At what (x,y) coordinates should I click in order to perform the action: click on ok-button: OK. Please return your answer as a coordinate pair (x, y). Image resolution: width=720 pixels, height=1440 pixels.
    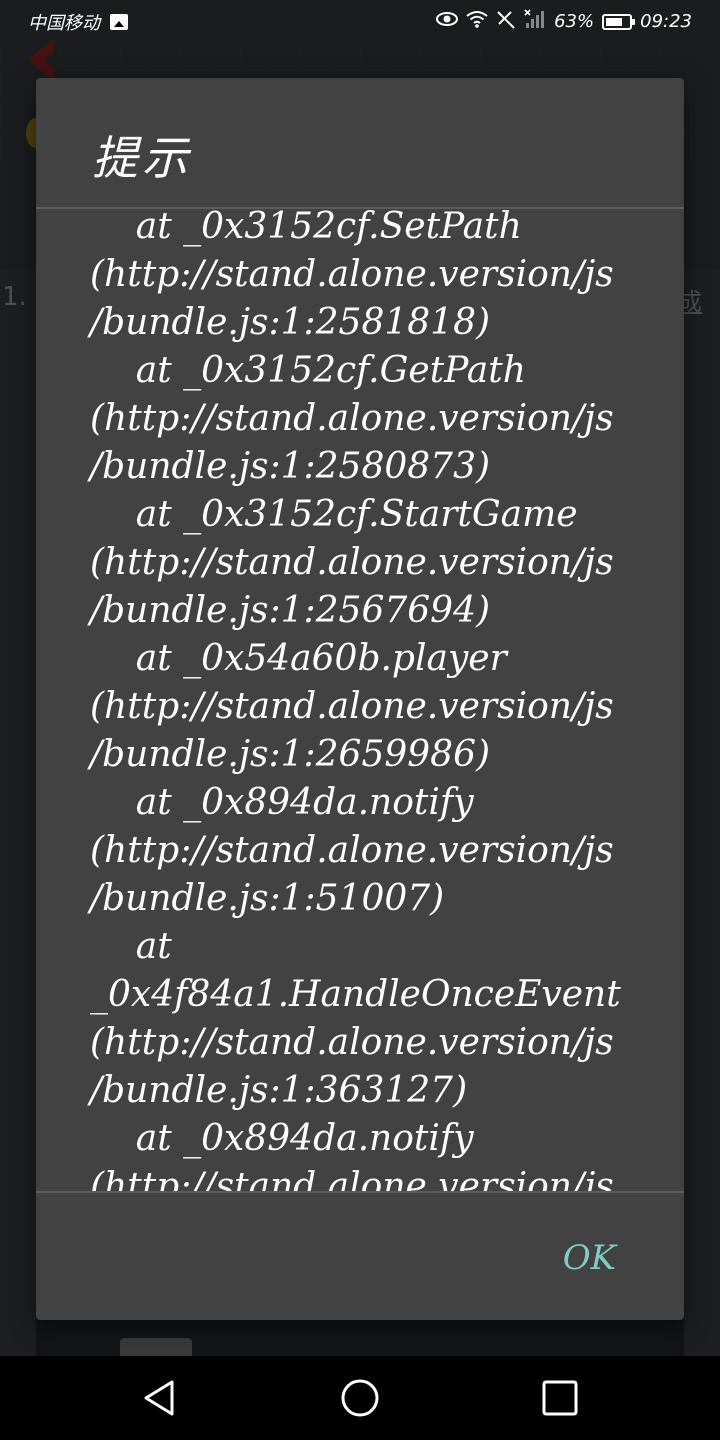
    Looking at the image, I should click on (589, 1258).